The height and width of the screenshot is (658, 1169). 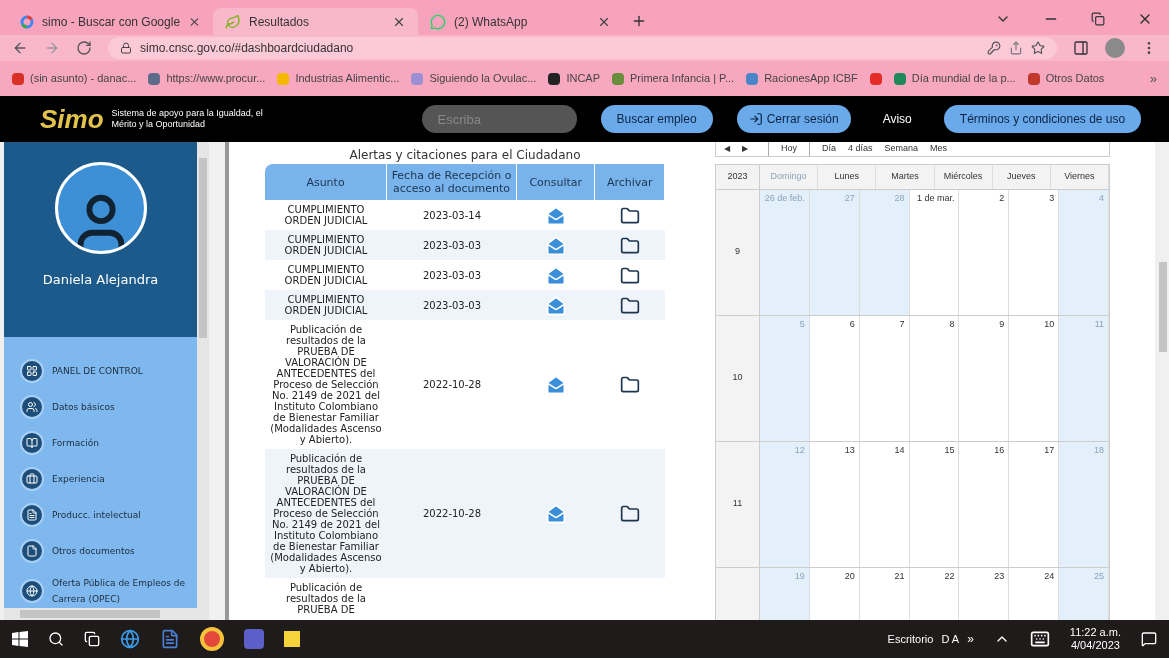 I want to click on logout-button: Cerrar sesión, so click(x=793, y=119).